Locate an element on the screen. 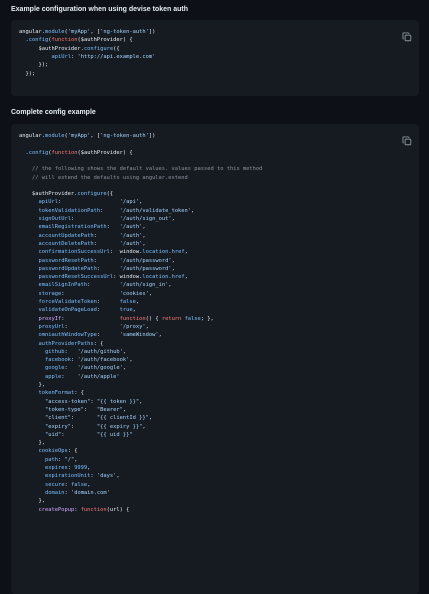 Image resolution: width=429 pixels, height=594 pixels. code-token: passwordResetPath is located at coordinates (66, 260).